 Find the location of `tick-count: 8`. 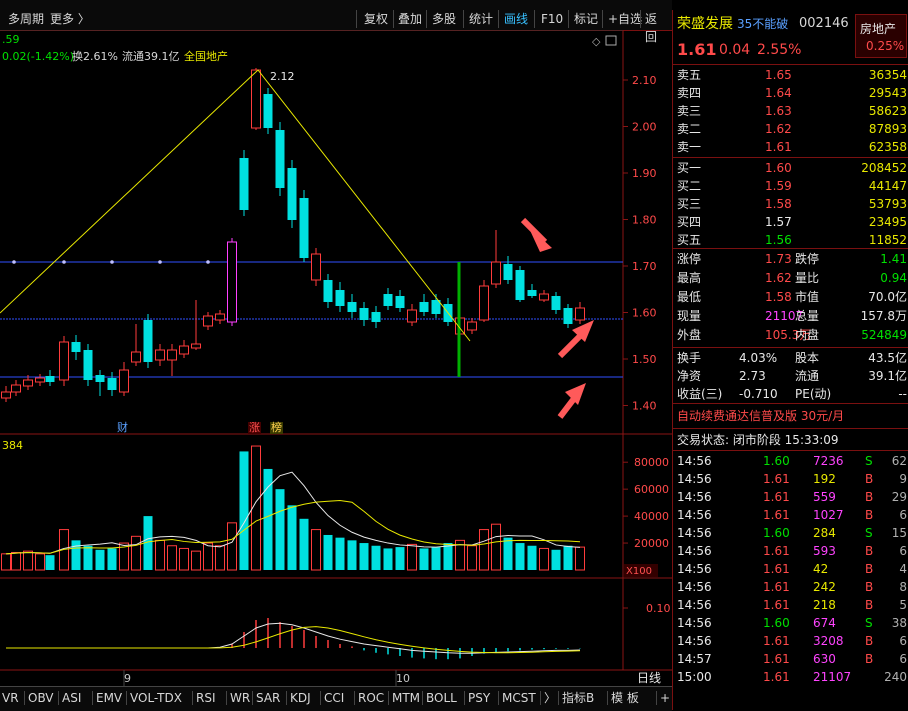

tick-count: 8 is located at coordinates (903, 587).